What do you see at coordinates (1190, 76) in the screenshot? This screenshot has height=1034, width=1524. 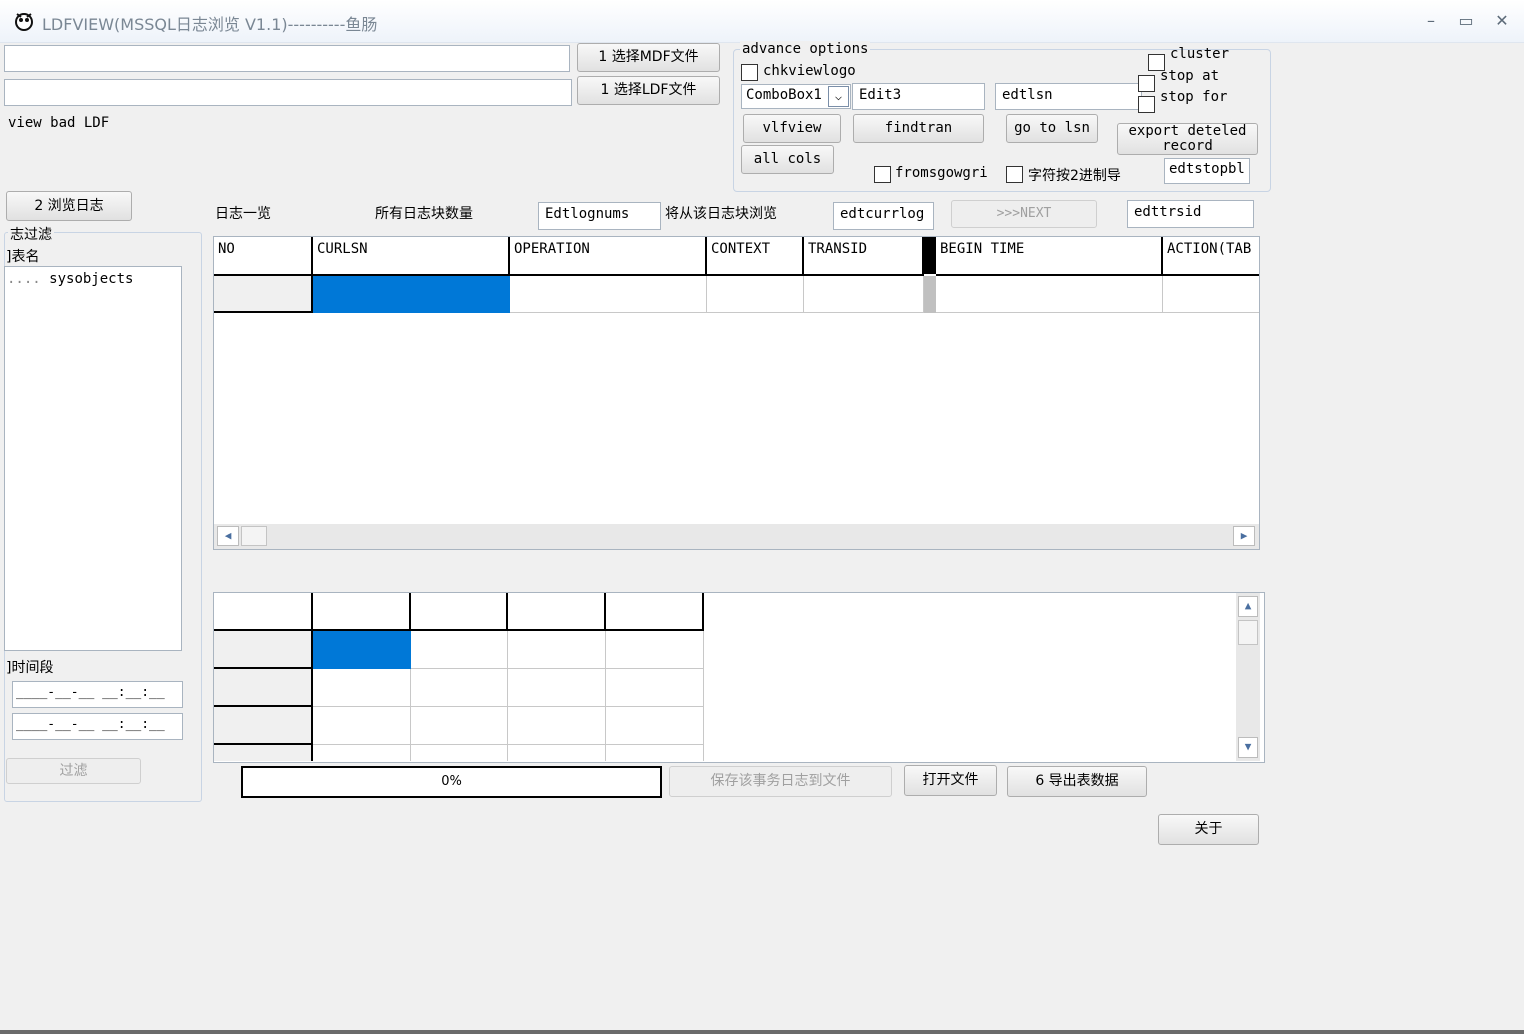 I see `stop-at-label: stop at` at bounding box center [1190, 76].